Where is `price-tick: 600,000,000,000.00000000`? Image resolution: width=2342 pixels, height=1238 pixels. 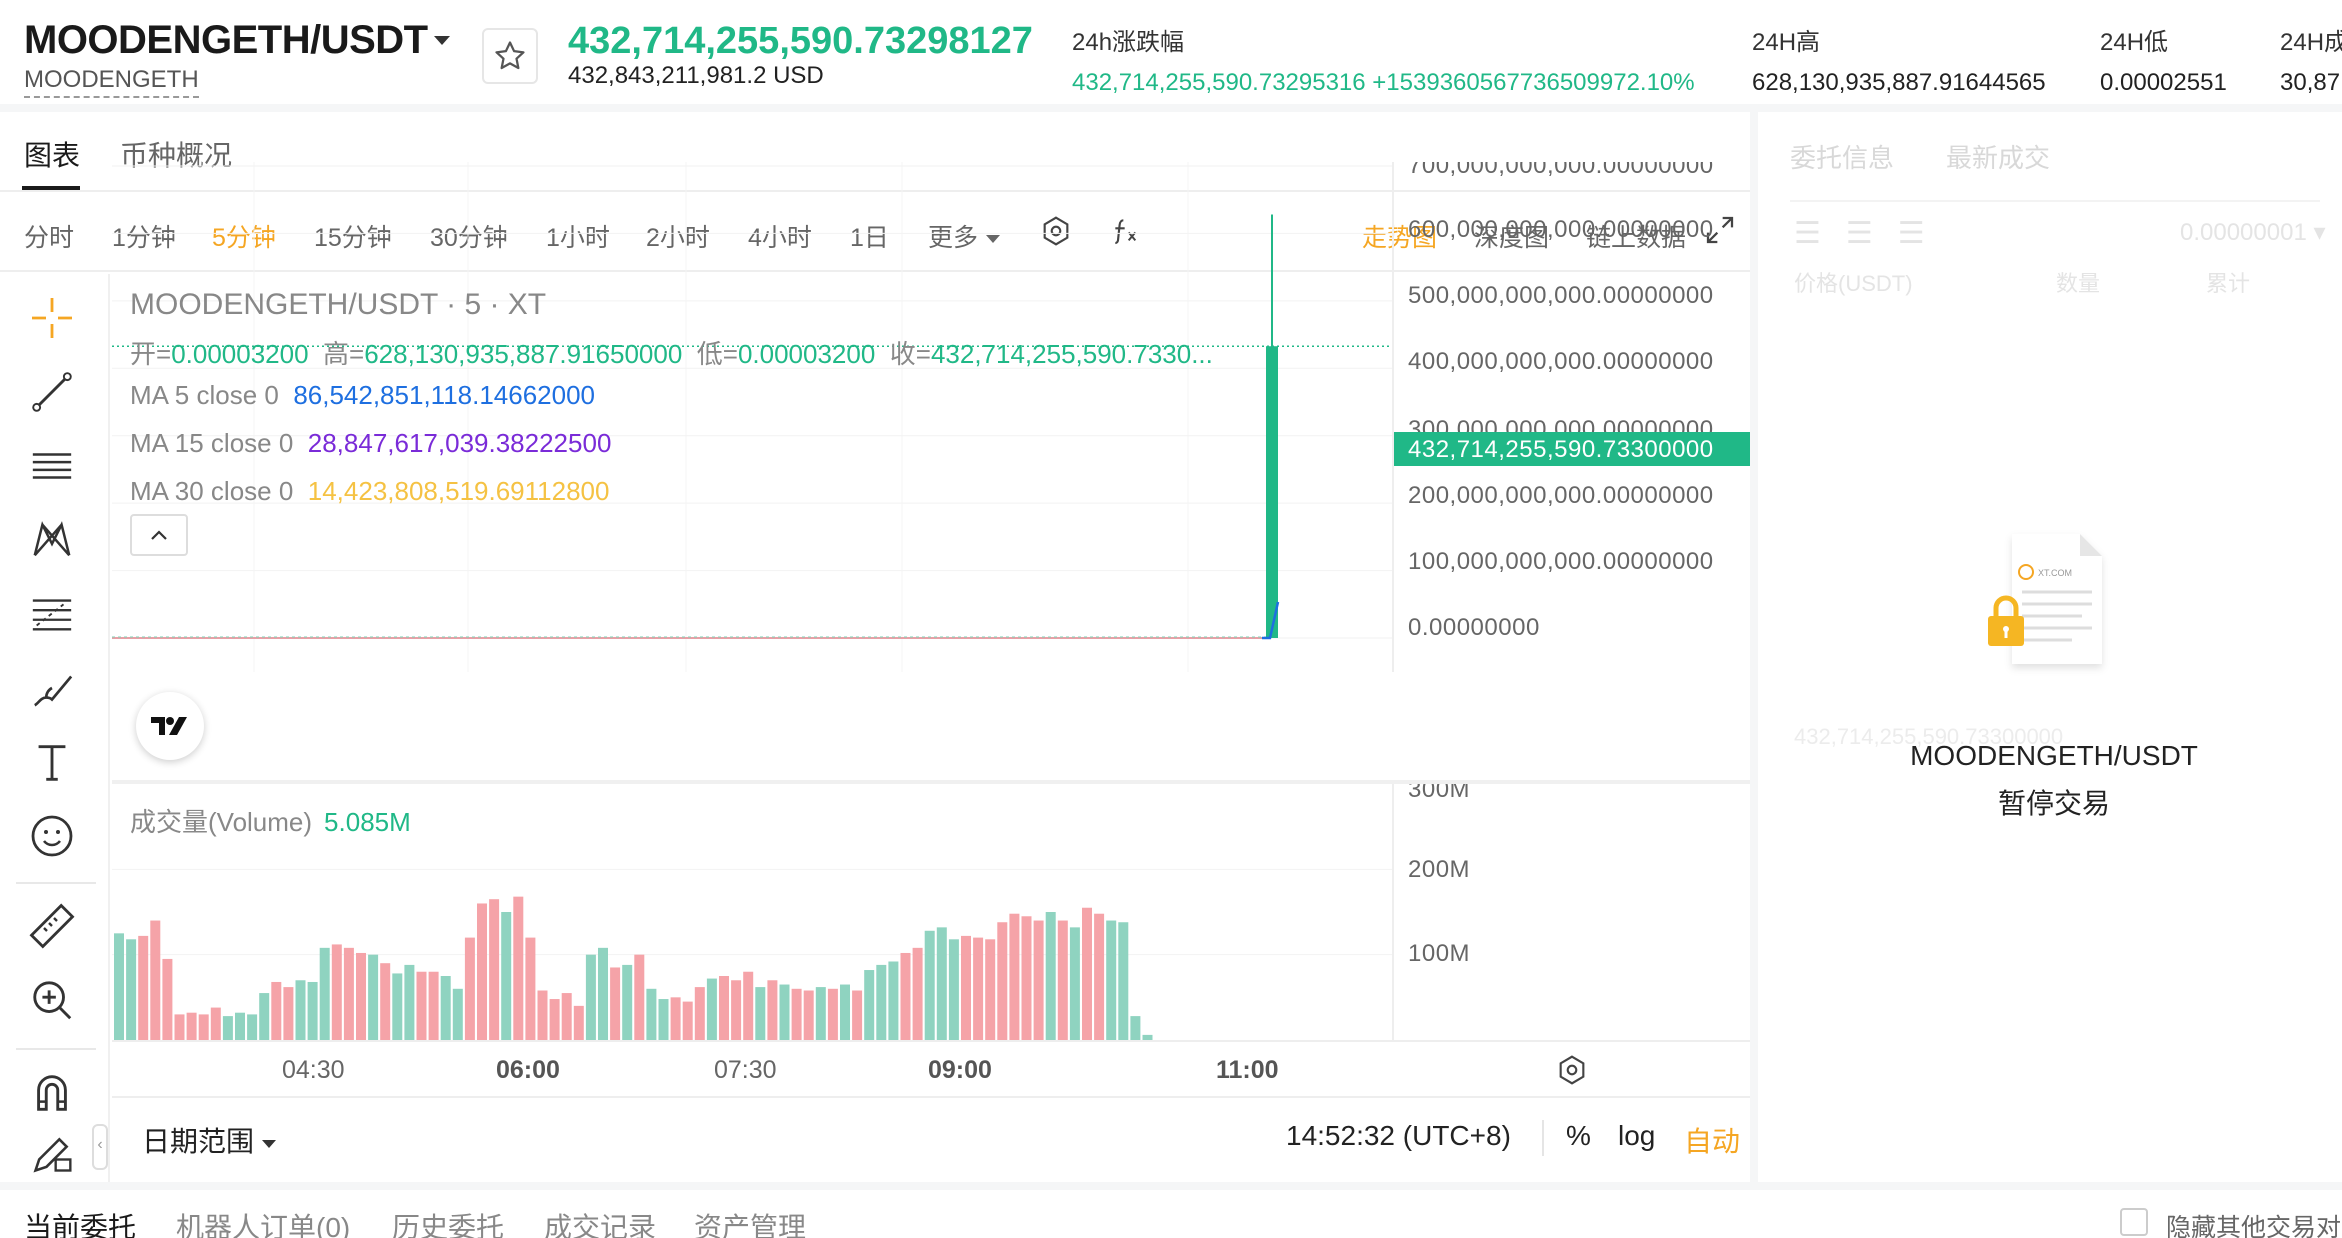
price-tick: 600,000,000,000.00000000 is located at coordinates (1561, 229).